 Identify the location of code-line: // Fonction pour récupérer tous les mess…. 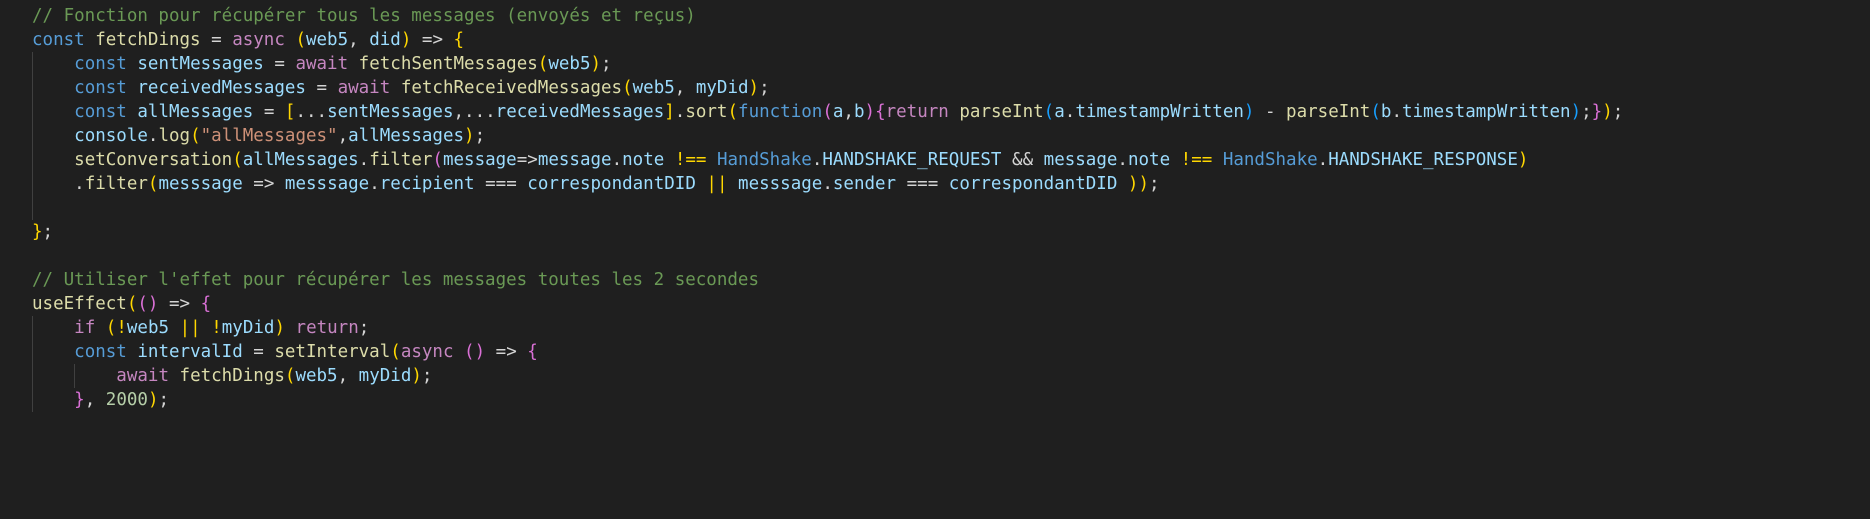
(935, 16).